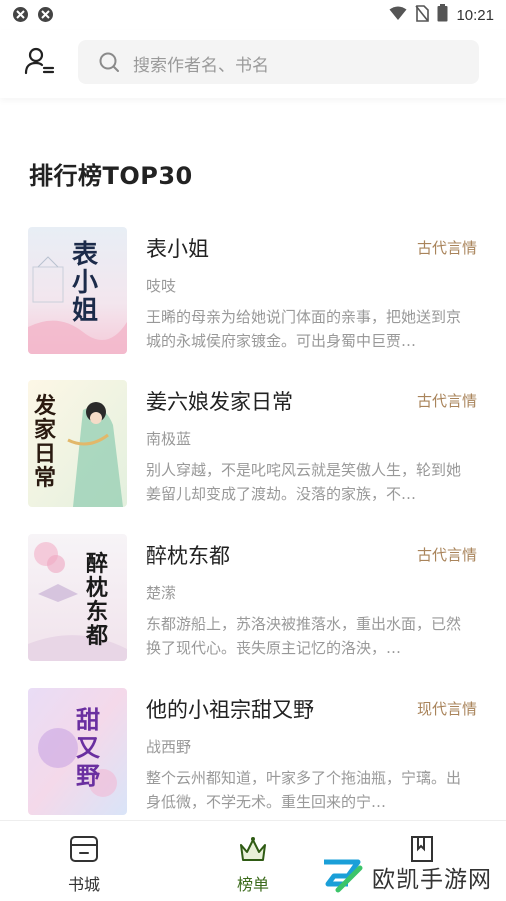  I want to click on book-cover-title: 醉枕东都, so click(97, 600).